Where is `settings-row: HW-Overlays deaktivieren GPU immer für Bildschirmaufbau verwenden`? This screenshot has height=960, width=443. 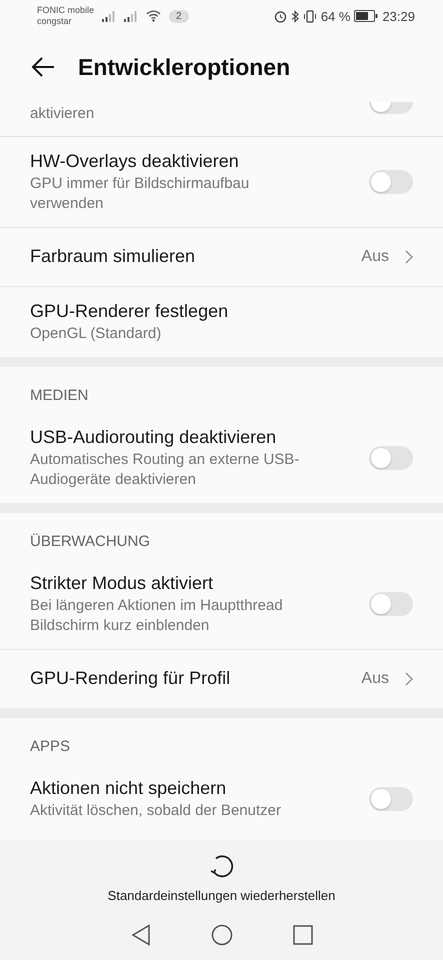
settings-row: HW-Overlays deaktivieren GPU immer für Bildschirmaufbau verwenden is located at coordinates (221, 181).